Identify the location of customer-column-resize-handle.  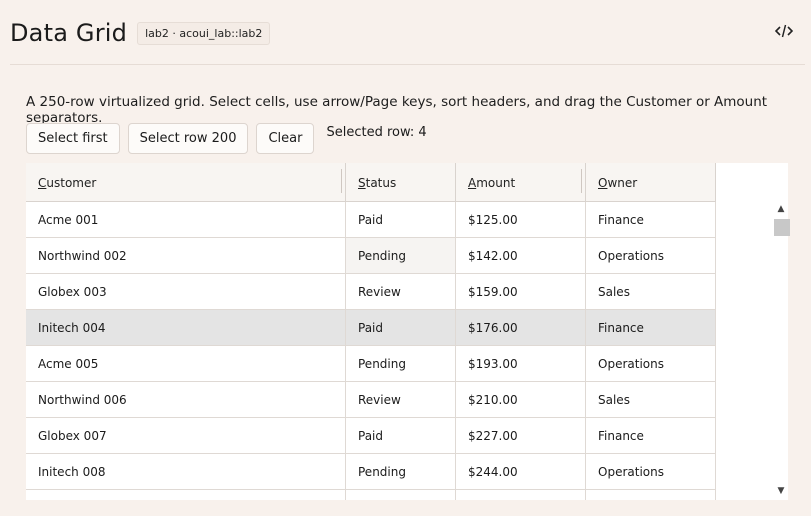
(341, 181).